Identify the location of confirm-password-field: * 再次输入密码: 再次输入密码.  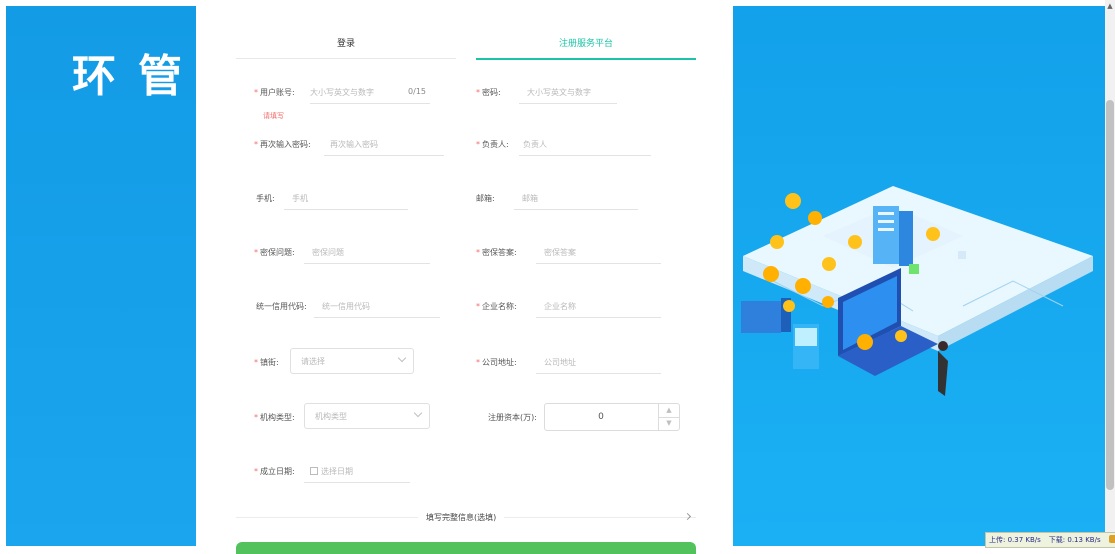
(351, 143).